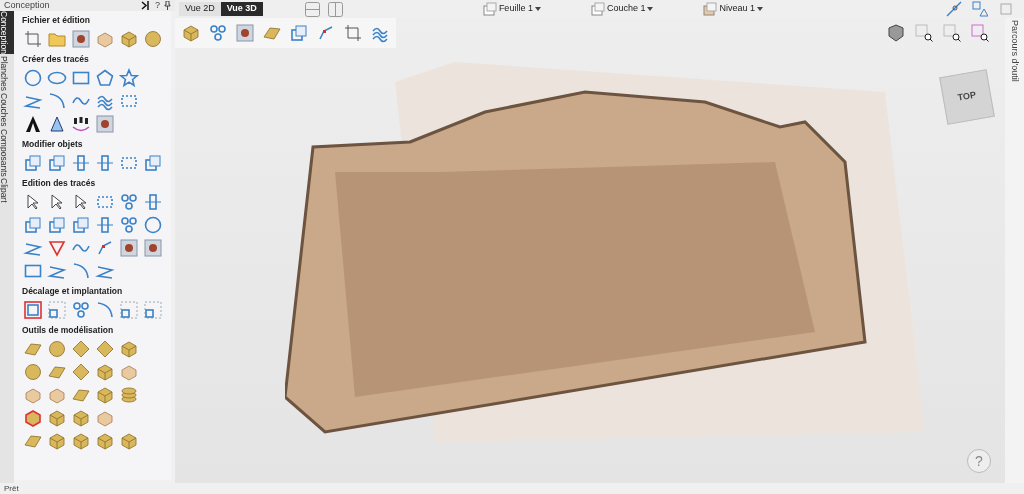  Describe the element at coordinates (57, 124) in the screenshot. I see `text-effect-icon` at that location.